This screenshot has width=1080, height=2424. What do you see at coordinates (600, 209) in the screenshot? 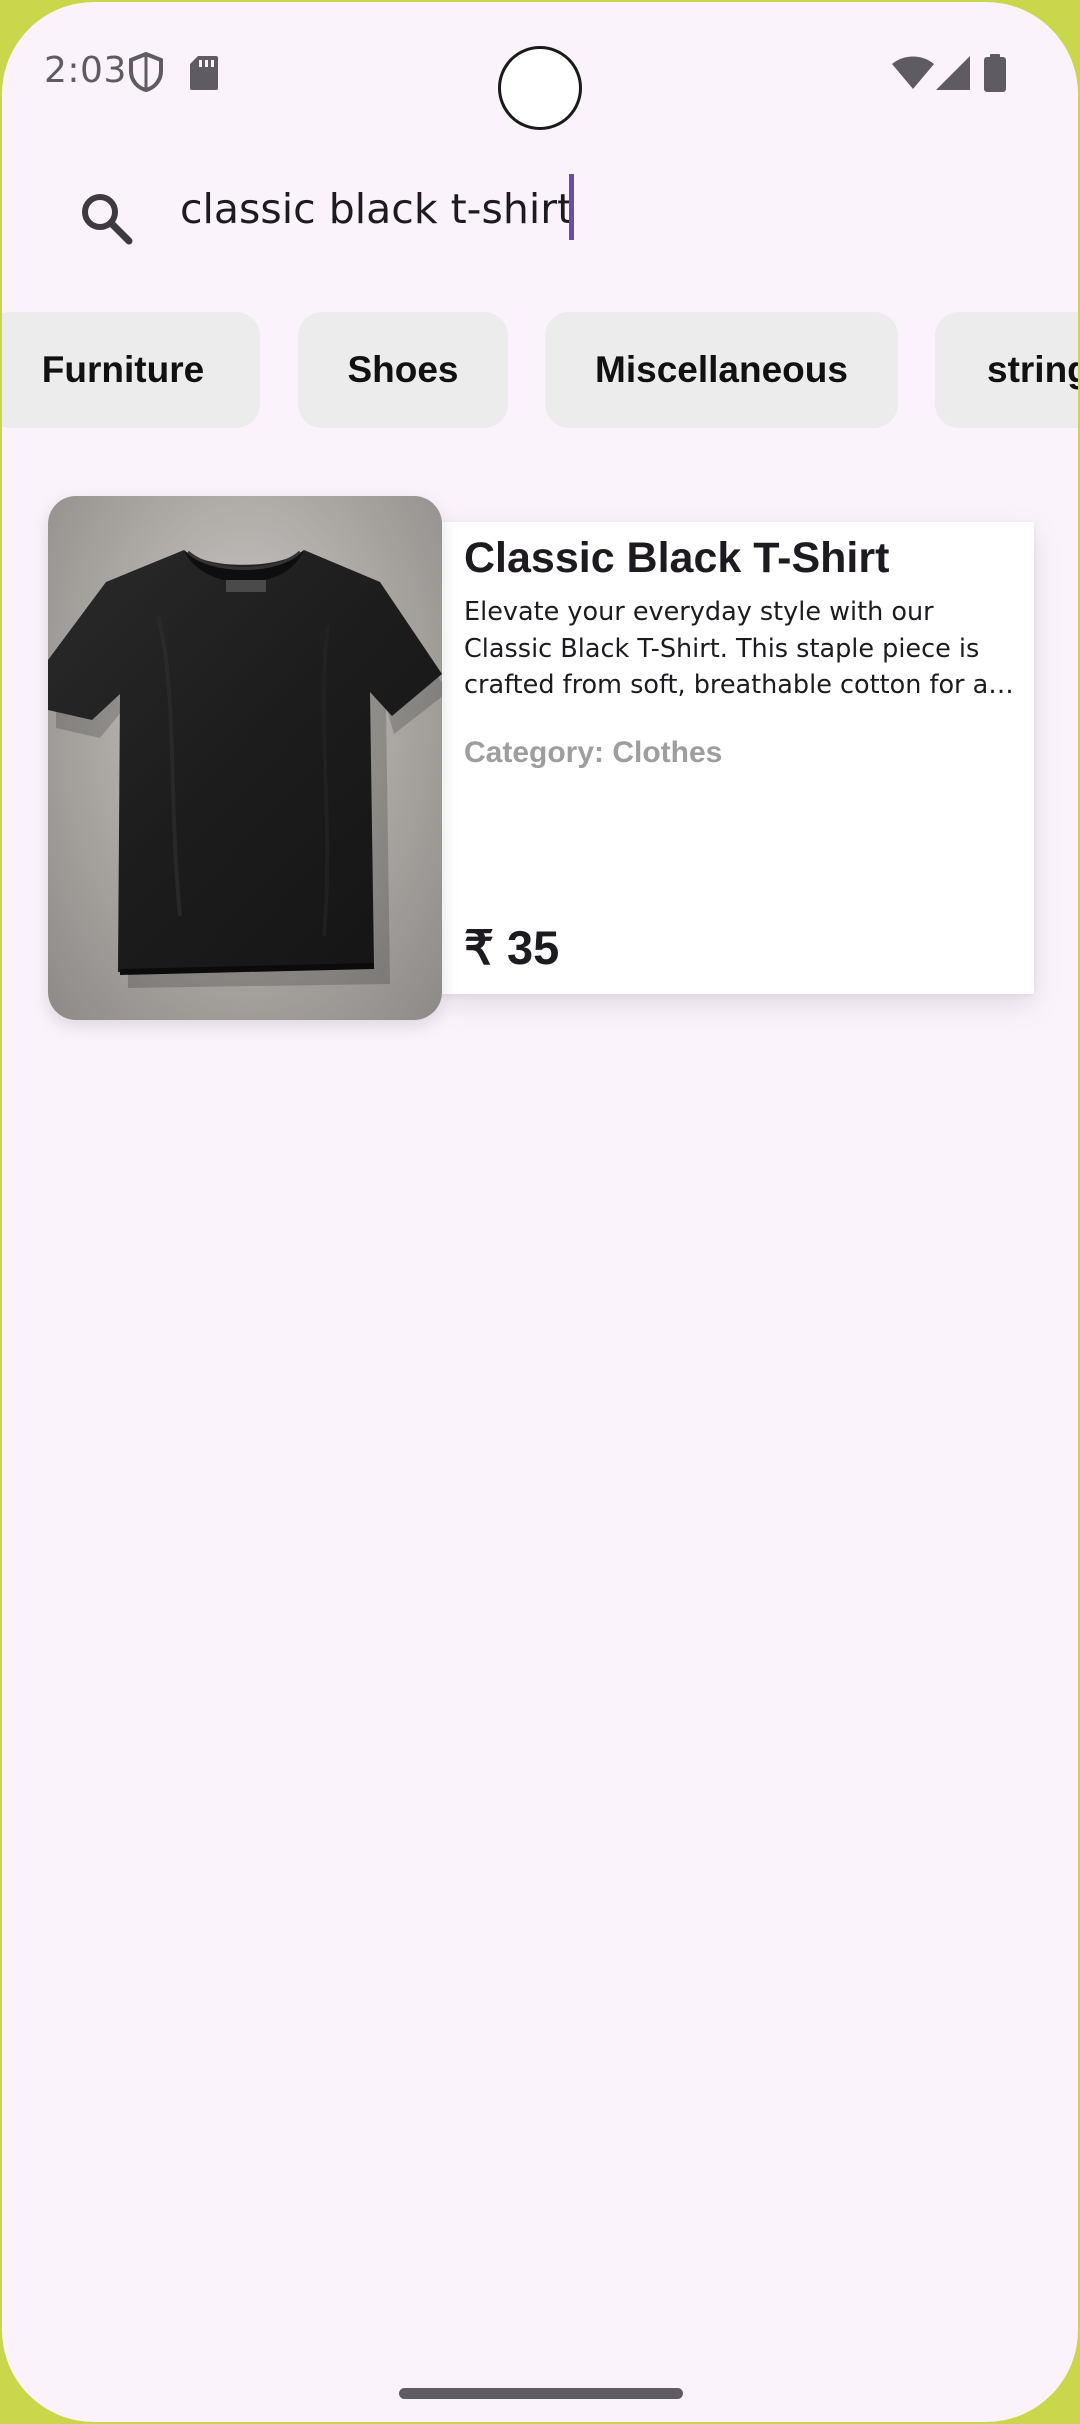
I see `search-input` at bounding box center [600, 209].